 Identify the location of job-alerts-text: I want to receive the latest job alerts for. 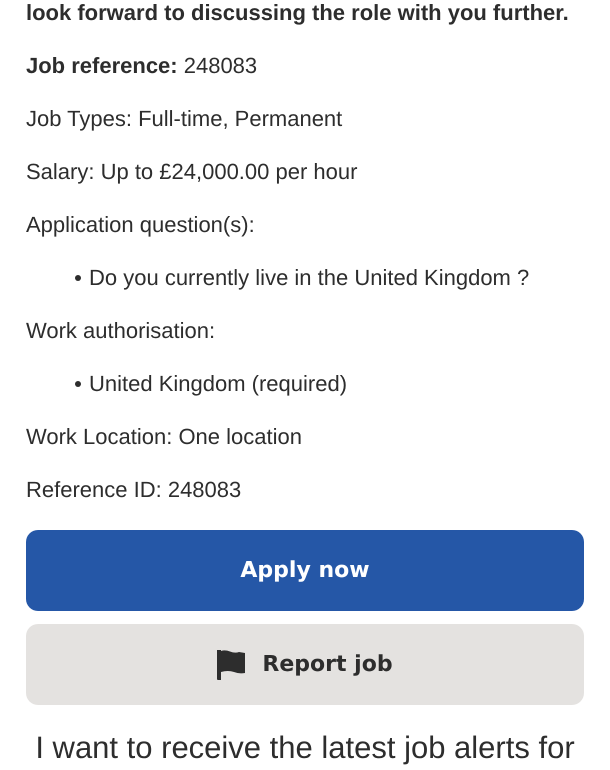
(305, 748).